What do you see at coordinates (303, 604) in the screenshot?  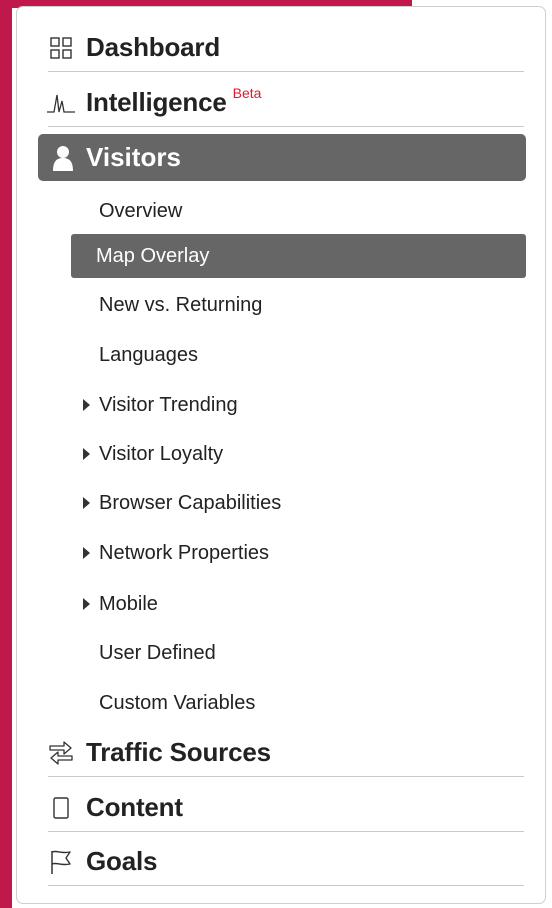 I see `sub-item-mobile: Mobile` at bounding box center [303, 604].